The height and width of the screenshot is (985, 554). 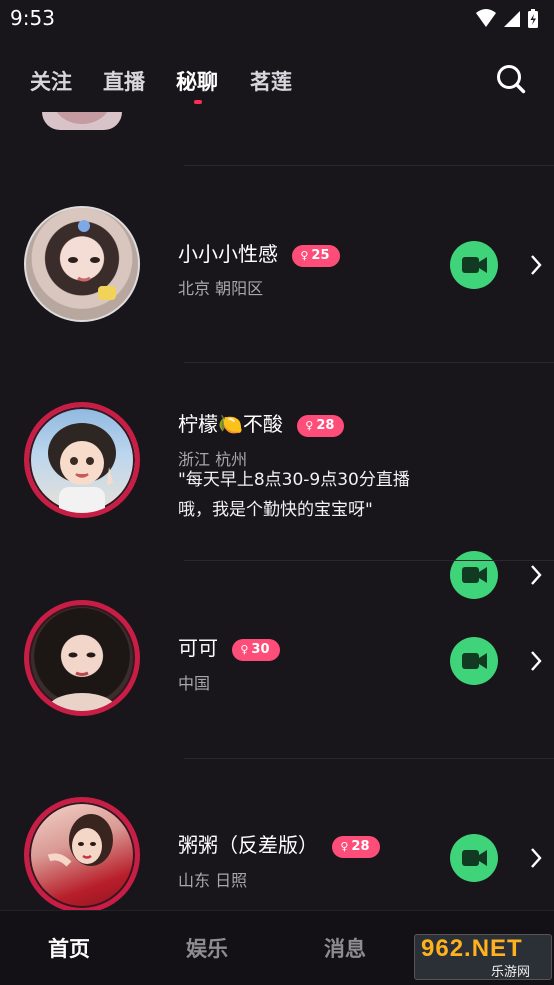 What do you see at coordinates (221, 288) in the screenshot?
I see `user-location: 北京 朝阳区` at bounding box center [221, 288].